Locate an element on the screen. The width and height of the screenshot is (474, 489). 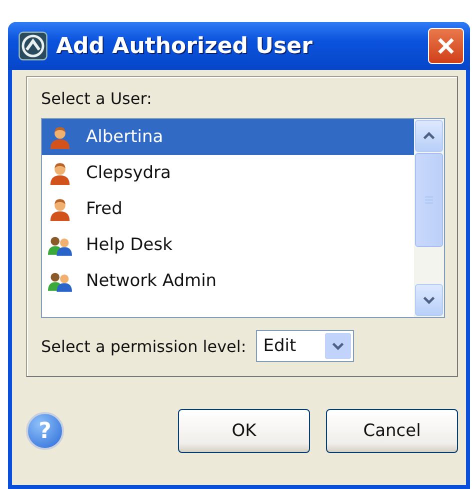
scrollbar is located at coordinates (429, 218).